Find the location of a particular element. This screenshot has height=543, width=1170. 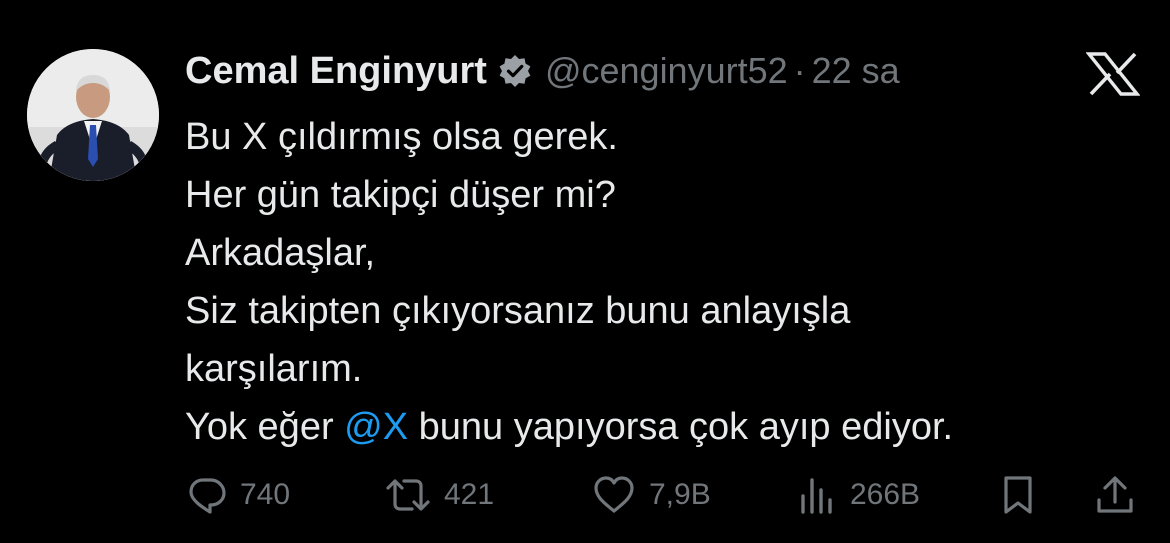

share-button is located at coordinates (1115, 495).